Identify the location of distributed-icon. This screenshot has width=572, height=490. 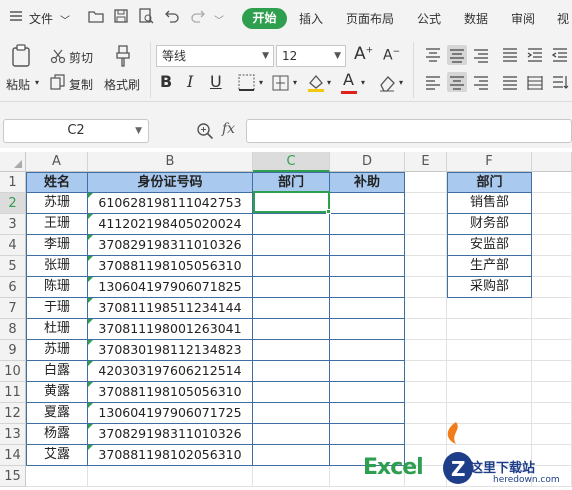
(535, 82).